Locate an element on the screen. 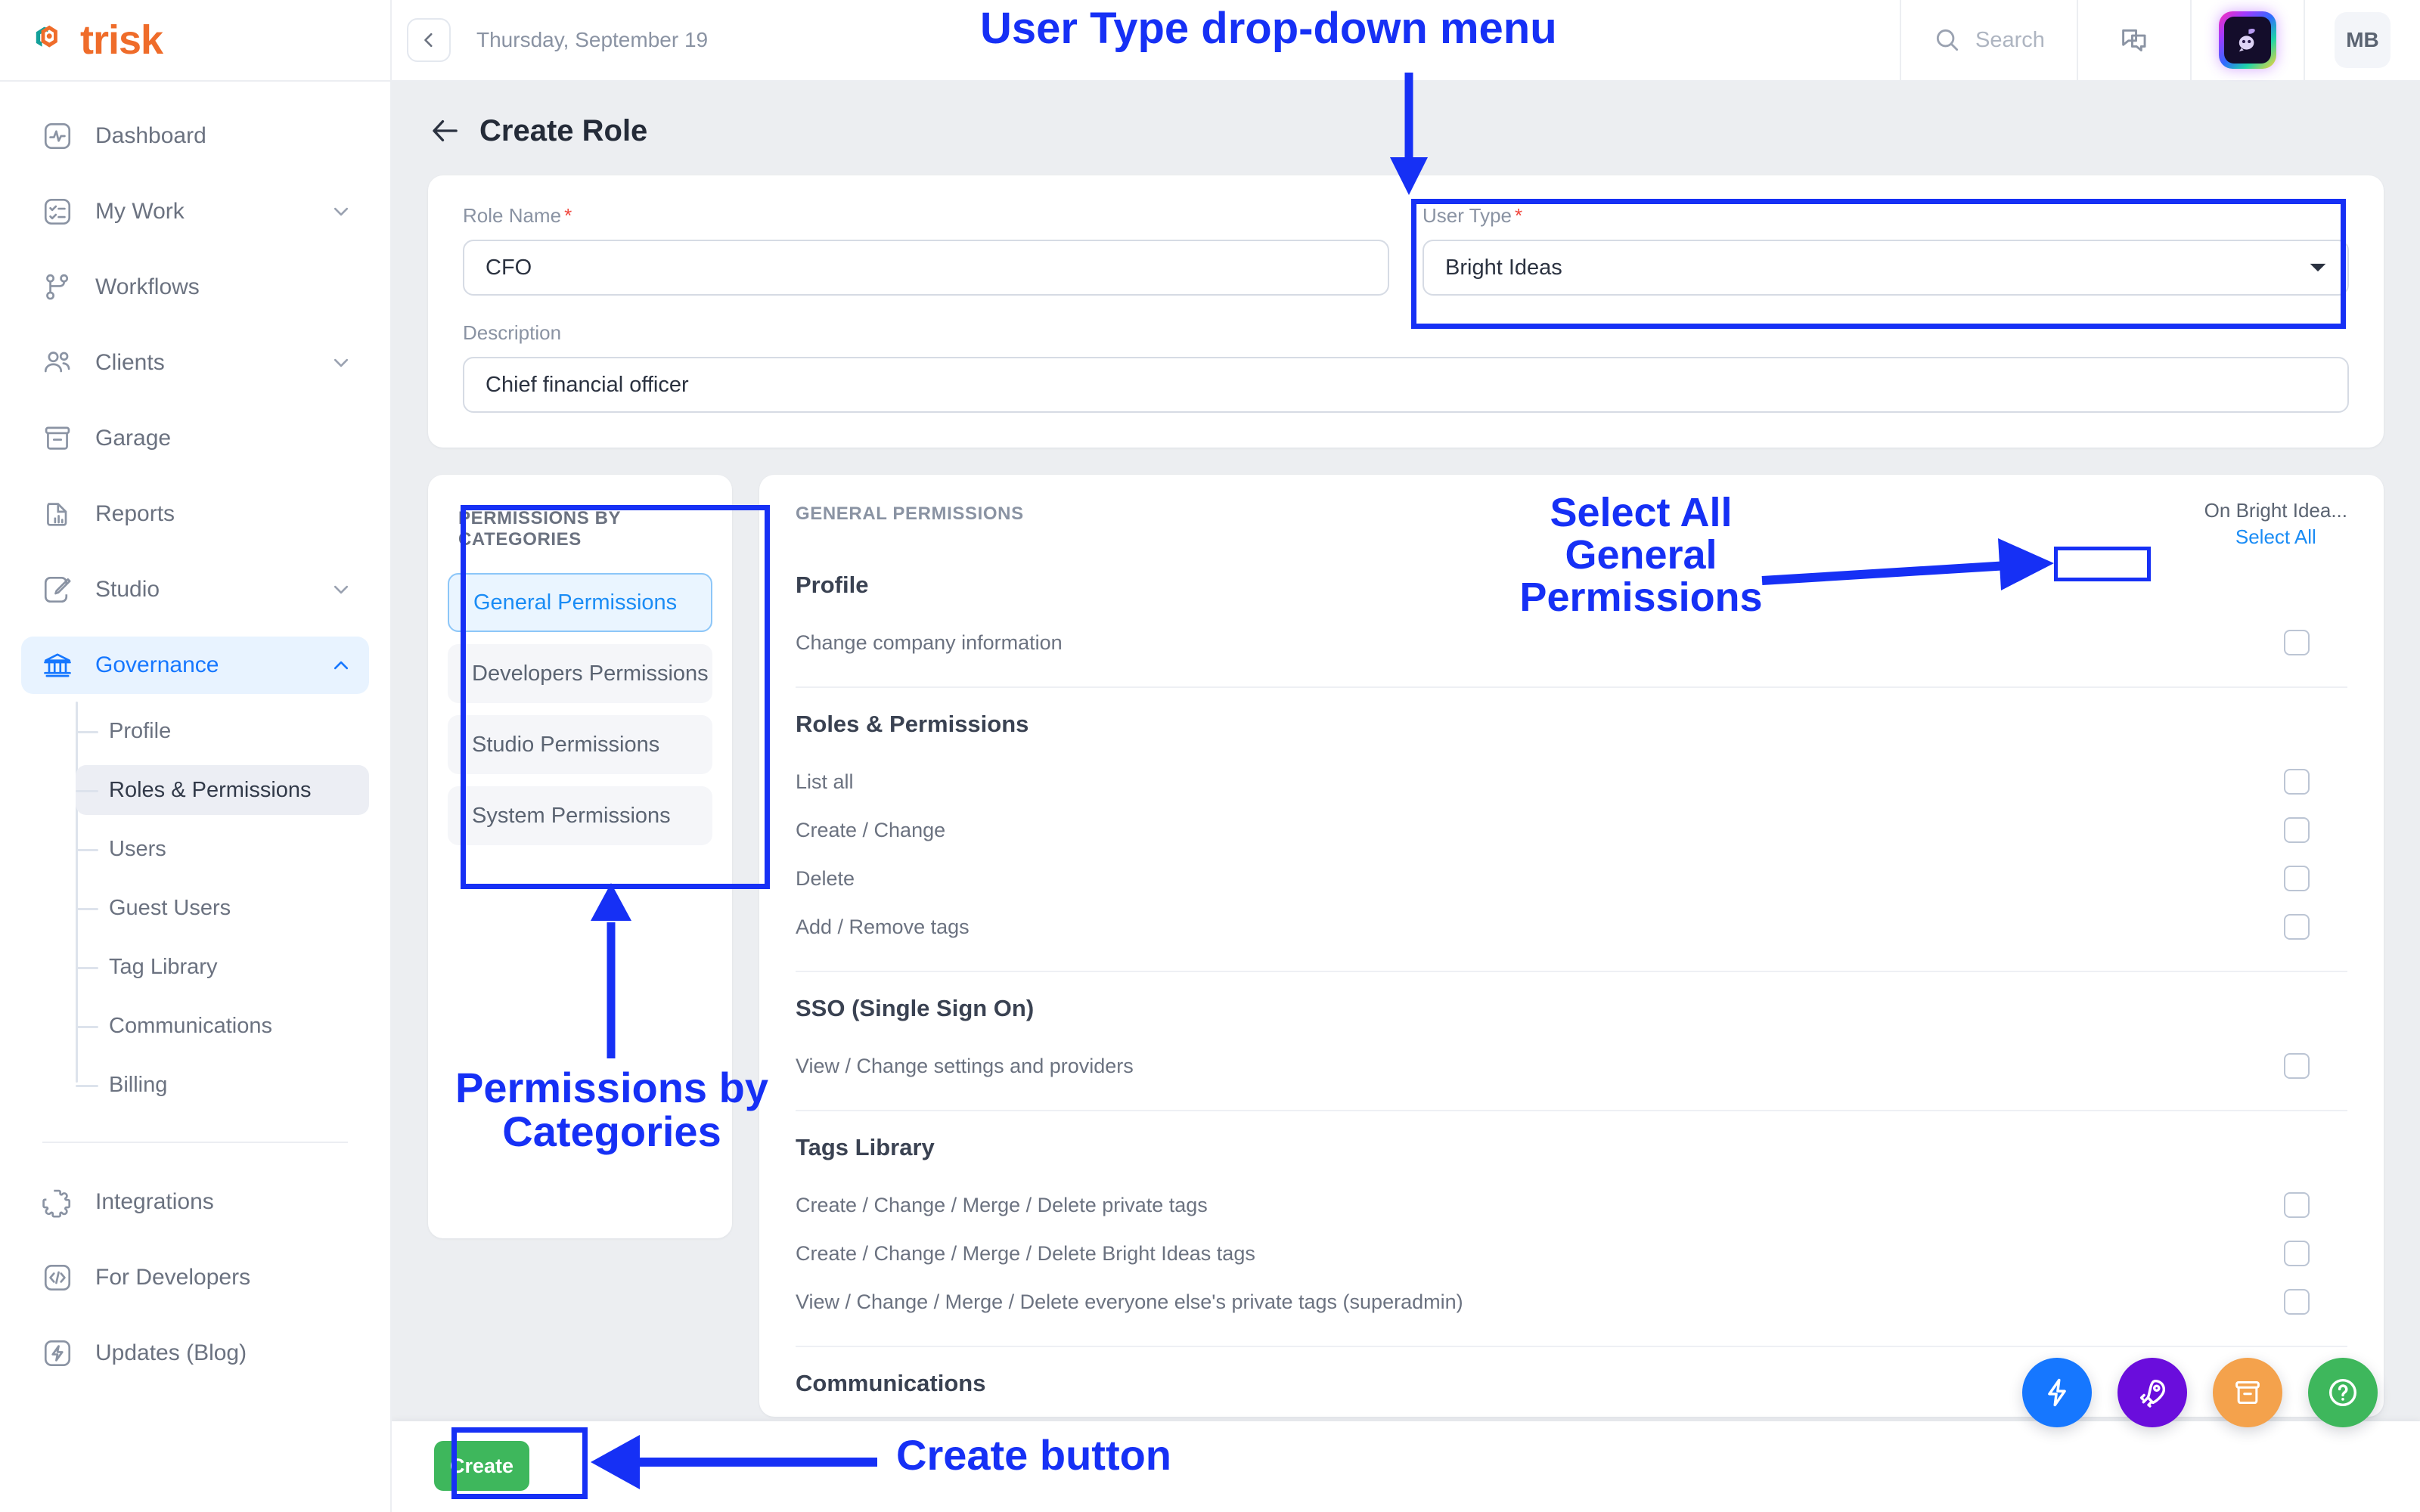  current-date-label: Thursday, September 19 is located at coordinates (592, 40).